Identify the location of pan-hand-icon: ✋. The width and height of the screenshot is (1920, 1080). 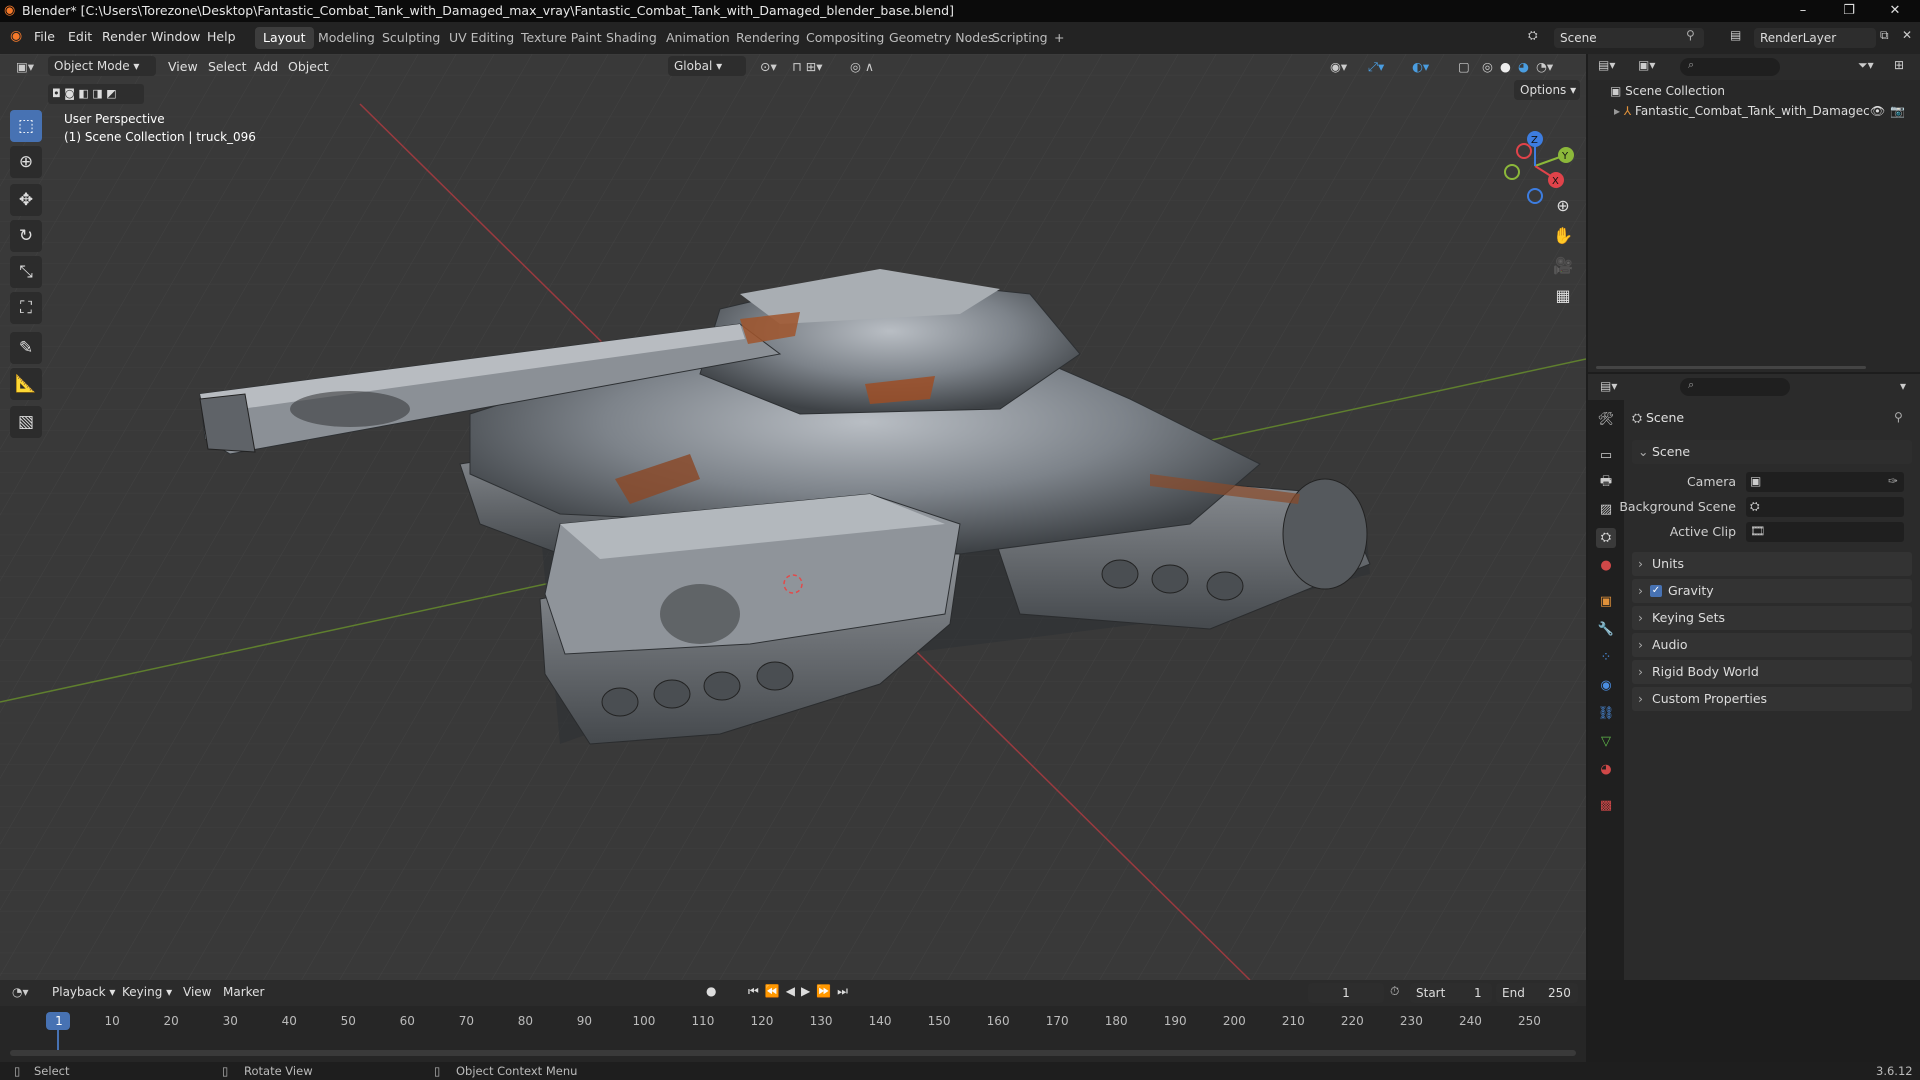
(1563, 236).